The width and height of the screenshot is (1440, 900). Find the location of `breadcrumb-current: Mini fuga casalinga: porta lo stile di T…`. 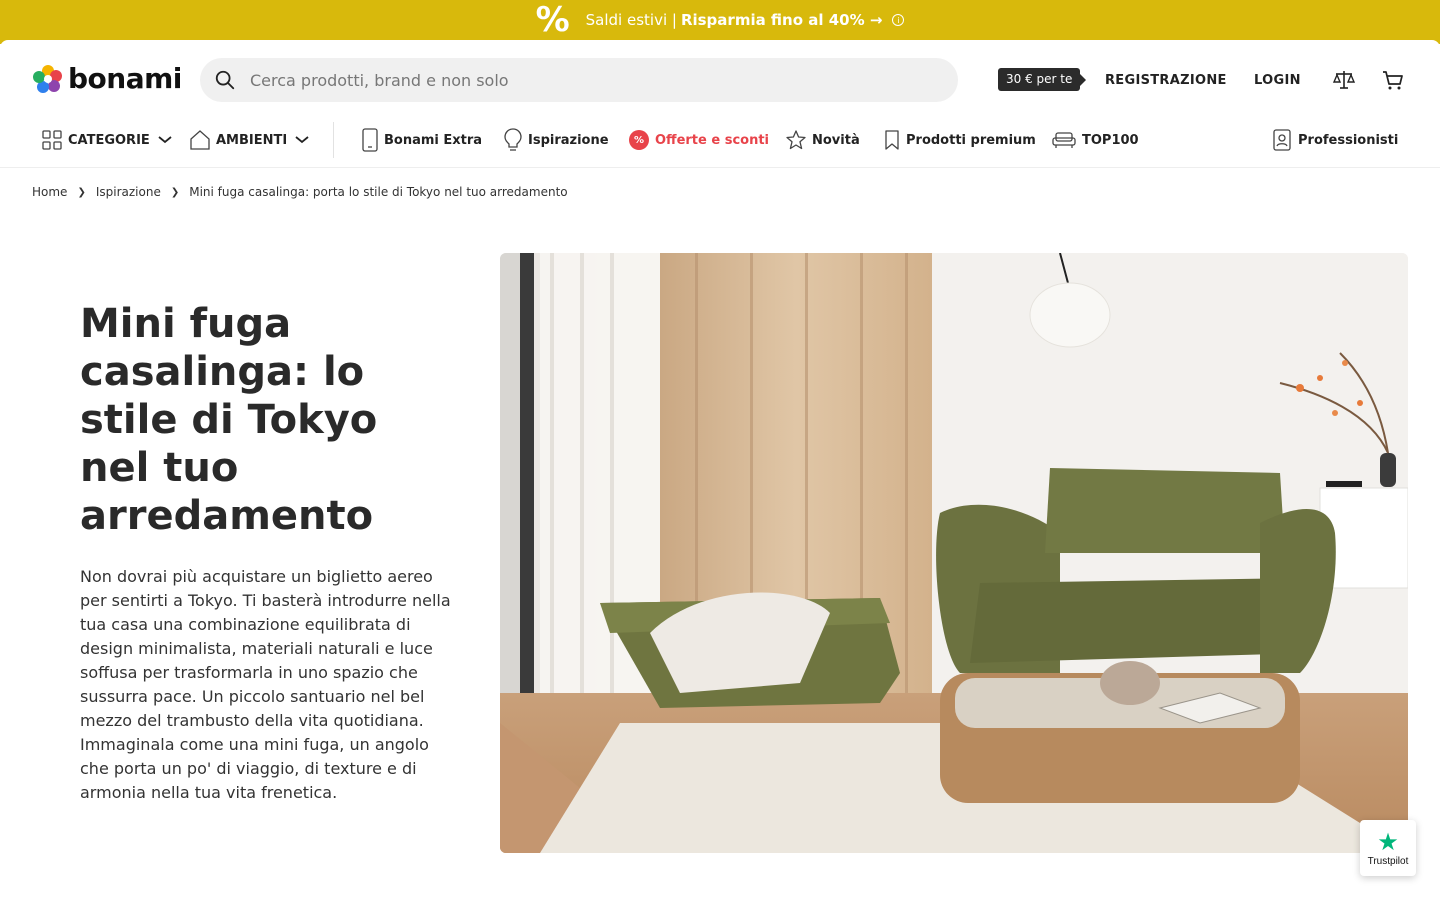

breadcrumb-current: Mini fuga casalinga: porta lo stile di T… is located at coordinates (378, 192).